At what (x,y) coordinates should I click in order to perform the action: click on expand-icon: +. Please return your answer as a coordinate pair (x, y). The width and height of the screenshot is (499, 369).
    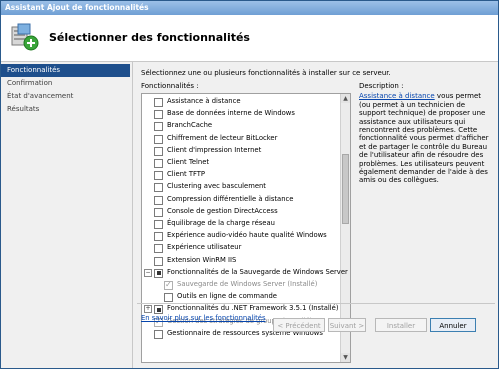
    Looking at the image, I should click on (148, 309).